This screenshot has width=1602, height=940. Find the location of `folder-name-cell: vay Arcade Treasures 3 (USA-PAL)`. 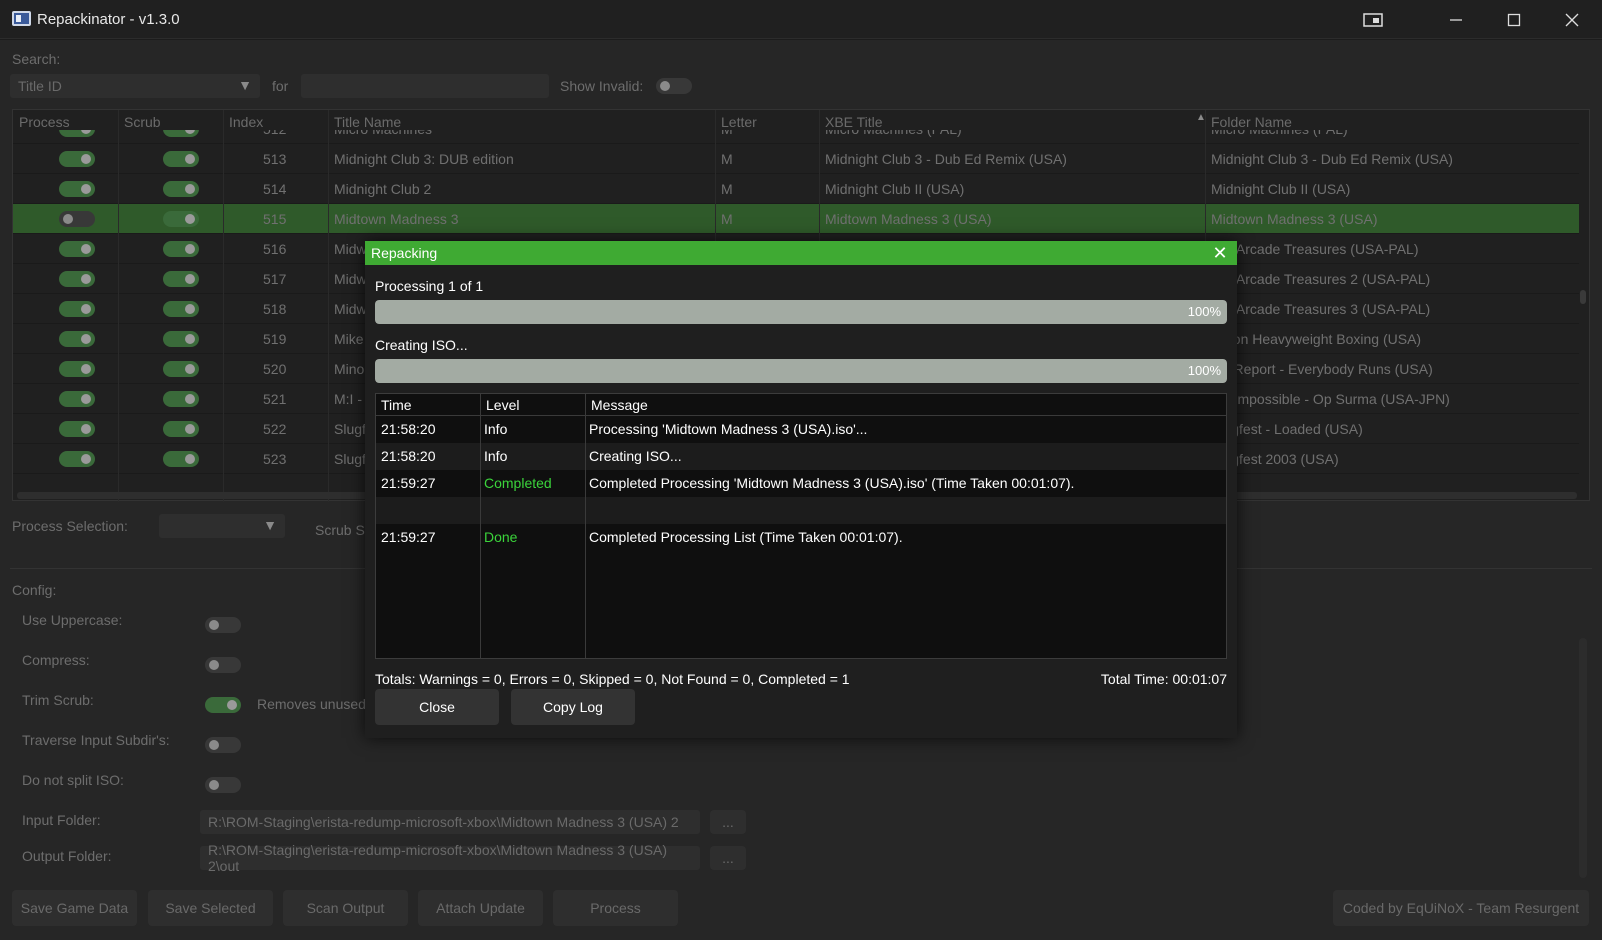

folder-name-cell: vay Arcade Treasures 3 (USA-PAL) is located at coordinates (1321, 309).